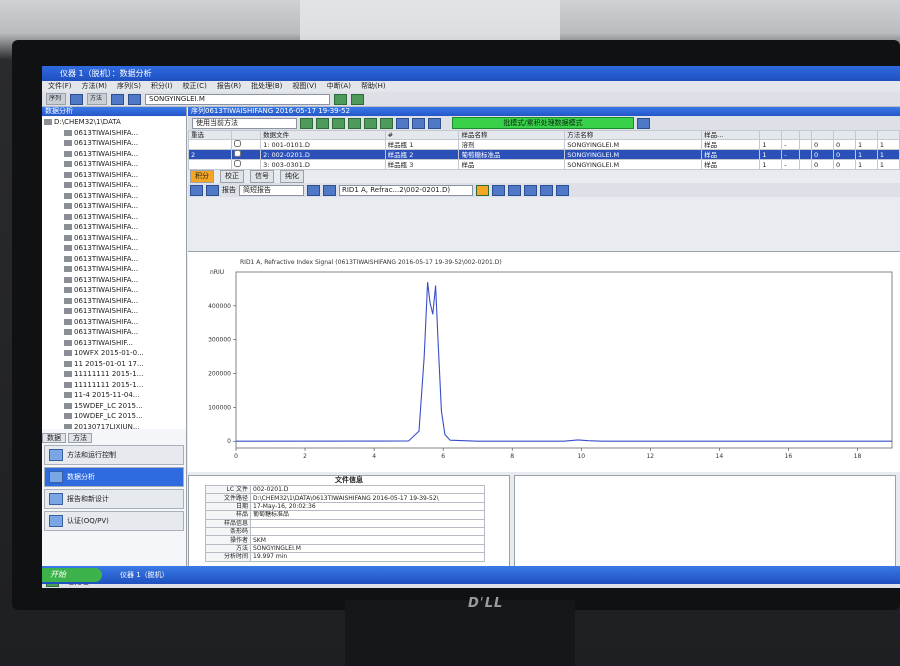  Describe the element at coordinates (370, 123) in the screenshot. I see `next-icon` at that location.